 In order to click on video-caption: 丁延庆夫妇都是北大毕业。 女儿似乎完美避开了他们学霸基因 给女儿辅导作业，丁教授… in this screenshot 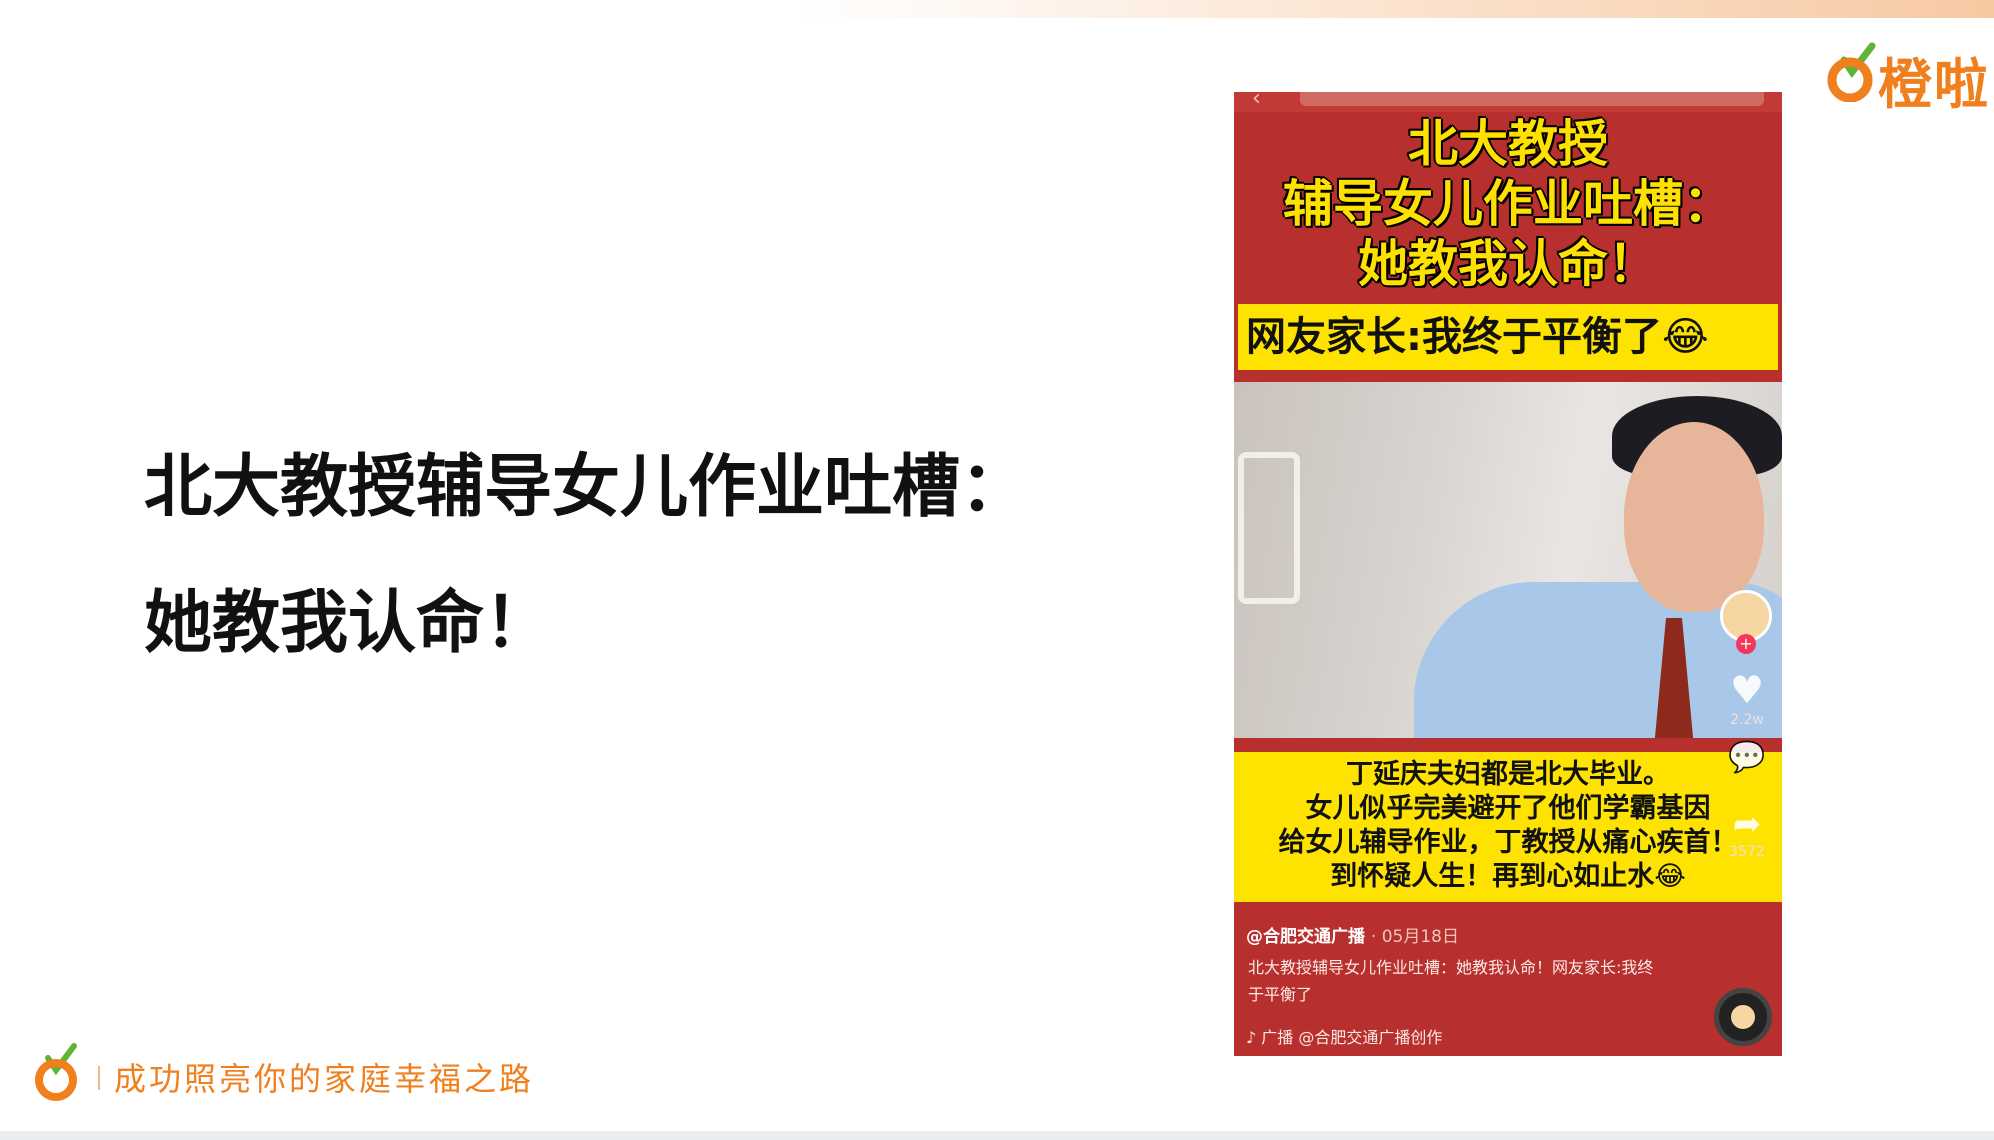, I will do `click(1508, 827)`.